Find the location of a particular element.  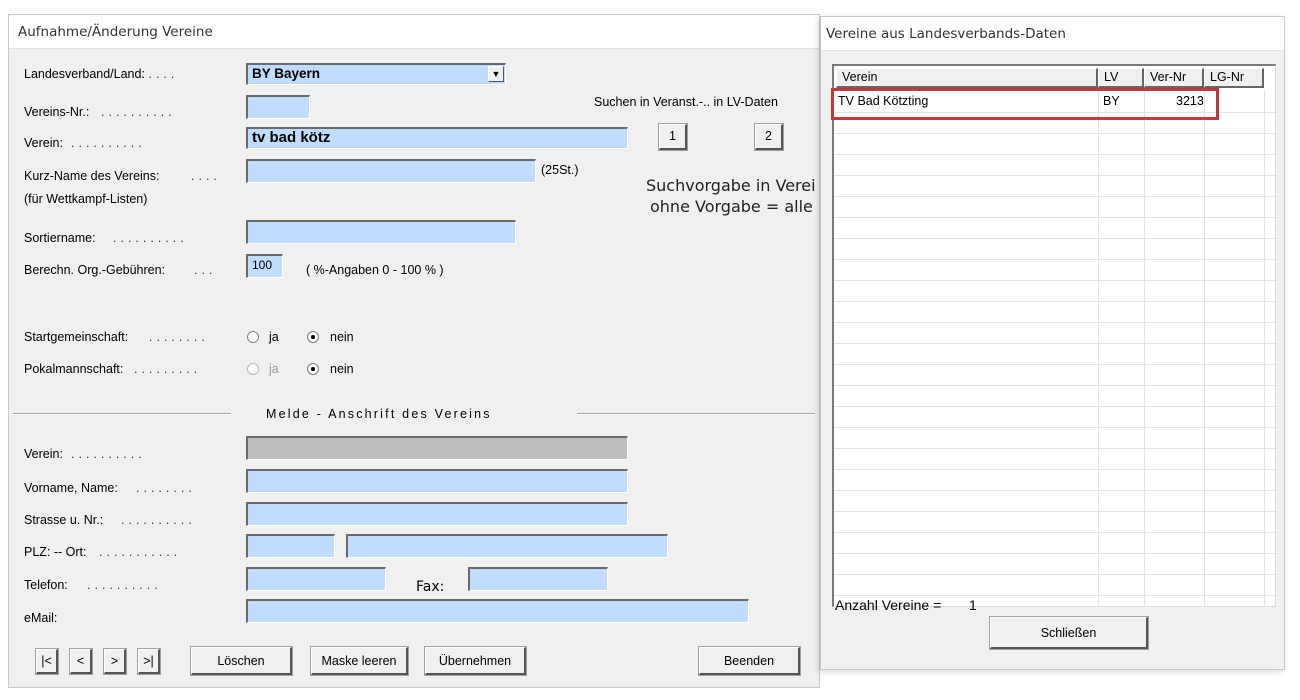

nav-last-button: >| is located at coordinates (149, 661).